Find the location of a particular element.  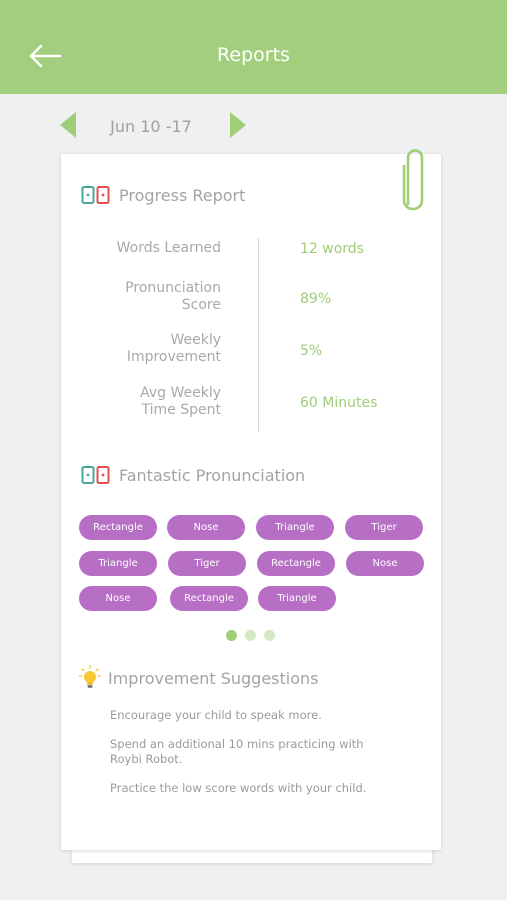

next-week-button is located at coordinates (238, 125).